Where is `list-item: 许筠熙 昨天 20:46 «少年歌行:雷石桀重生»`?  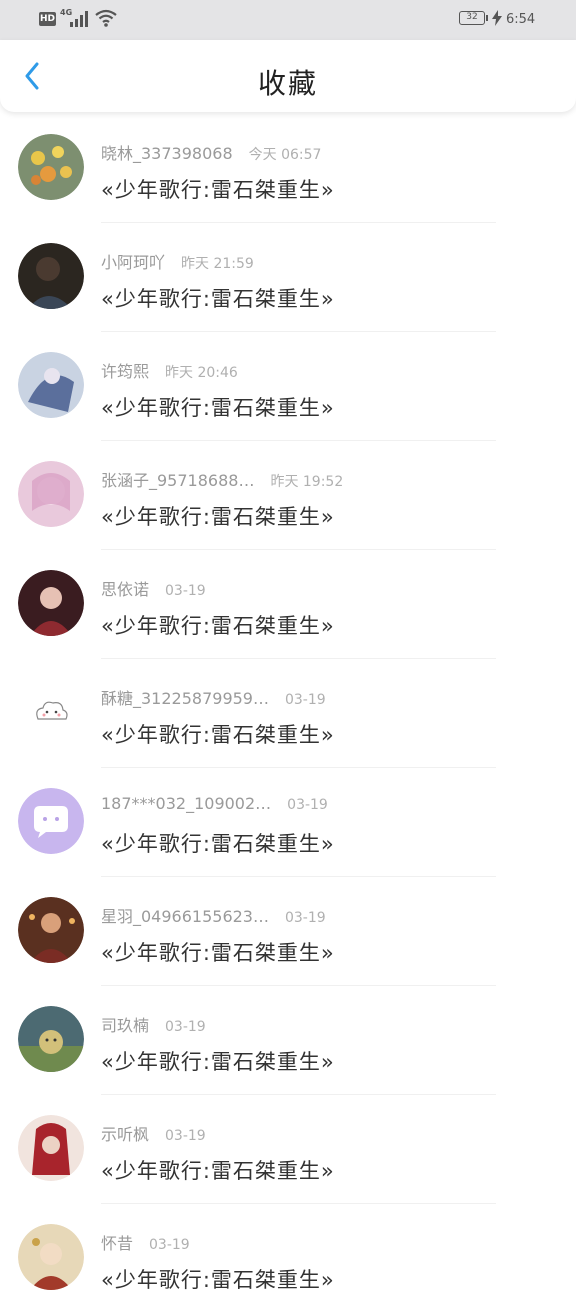 list-item: 许筠熙 昨天 20:46 «少年歌行:雷石桀重生» is located at coordinates (288, 386).